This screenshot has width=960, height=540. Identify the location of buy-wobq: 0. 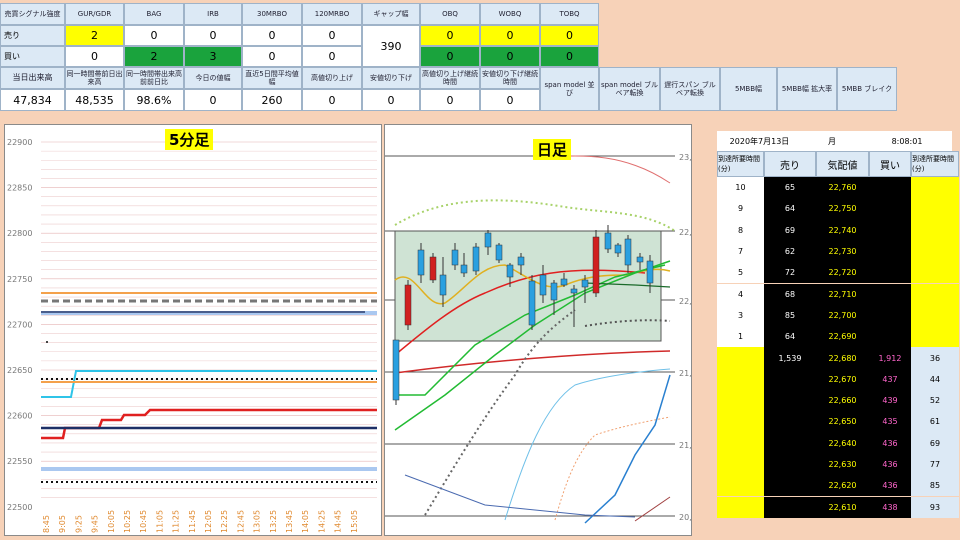
(510, 56).